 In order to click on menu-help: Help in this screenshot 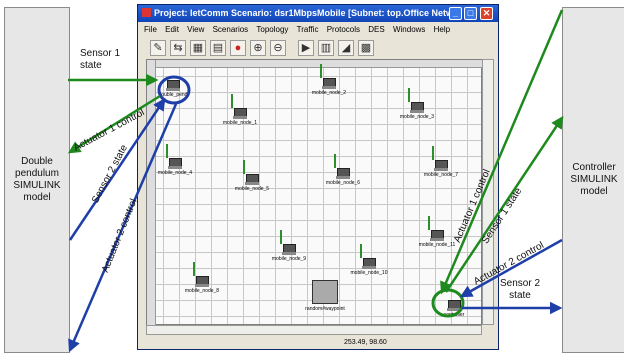, I will do `click(442, 29)`.